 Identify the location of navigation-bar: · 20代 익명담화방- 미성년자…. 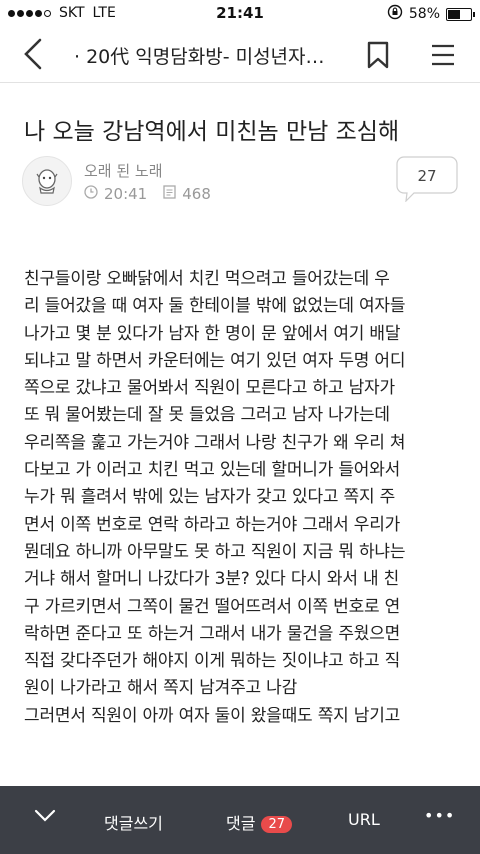
(240, 54).